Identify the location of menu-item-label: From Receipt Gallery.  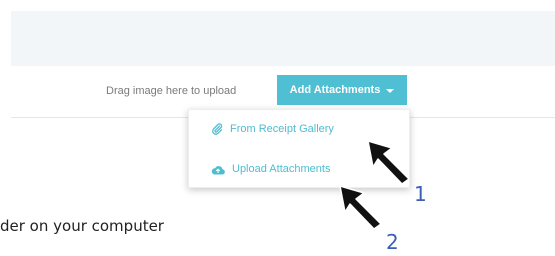
(282, 129).